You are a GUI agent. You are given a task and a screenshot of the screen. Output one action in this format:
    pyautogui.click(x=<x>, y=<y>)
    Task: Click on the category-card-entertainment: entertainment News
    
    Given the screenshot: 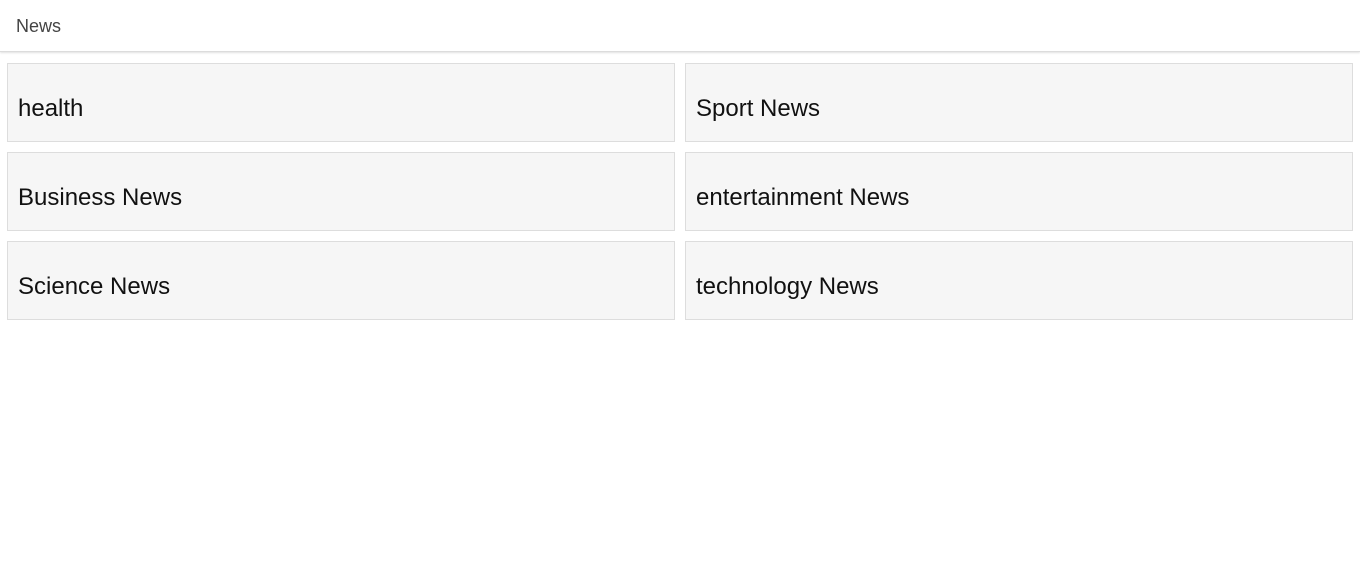 What is the action you would take?
    pyautogui.click(x=1019, y=191)
    